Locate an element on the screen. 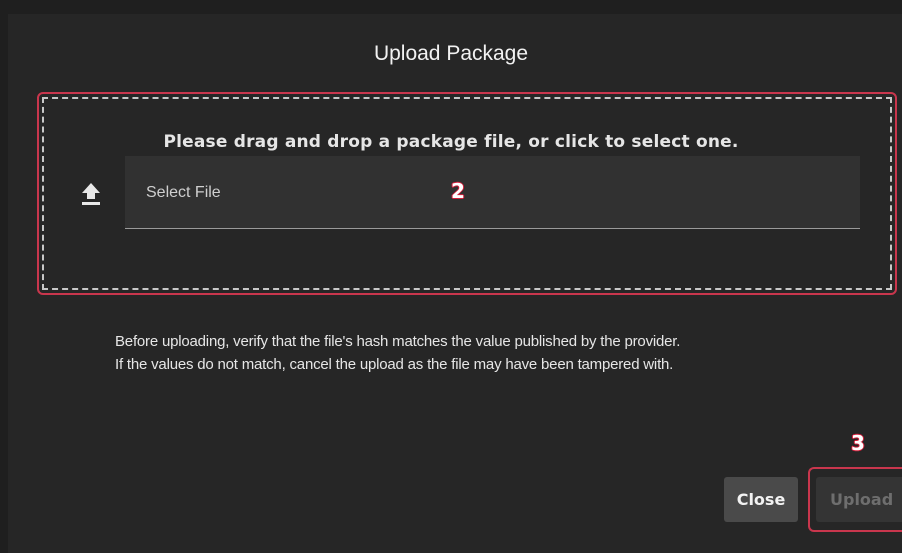  upload-icon is located at coordinates (91, 194).